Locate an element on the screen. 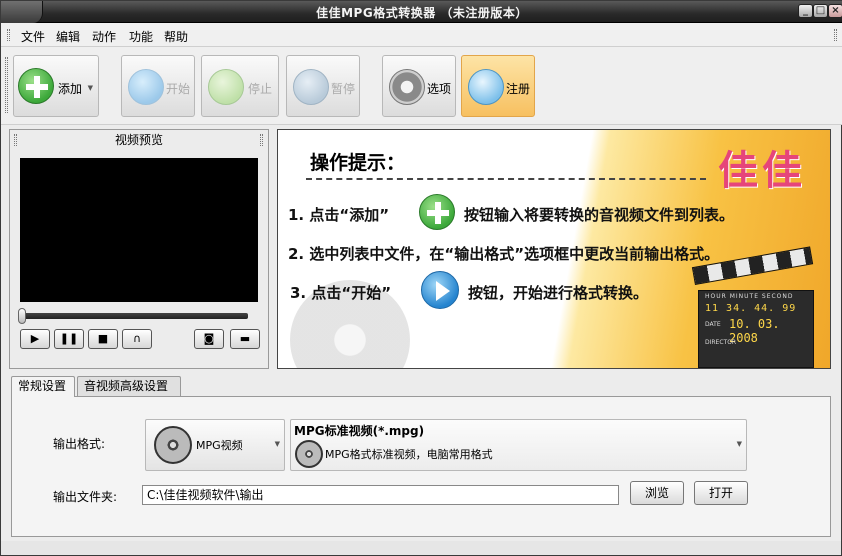 This screenshot has width=842, height=556. open-button: 打开 is located at coordinates (721, 493).